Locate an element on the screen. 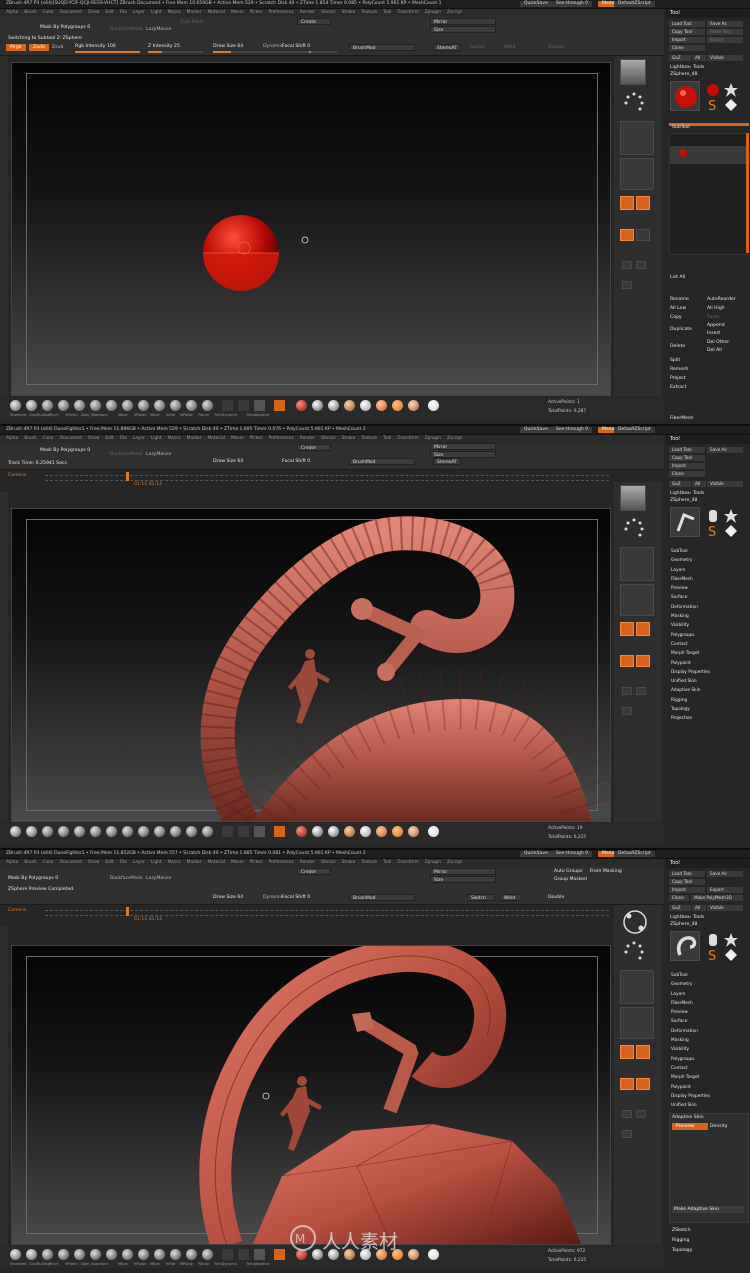  material-white-icon is located at coordinates (365, 831).